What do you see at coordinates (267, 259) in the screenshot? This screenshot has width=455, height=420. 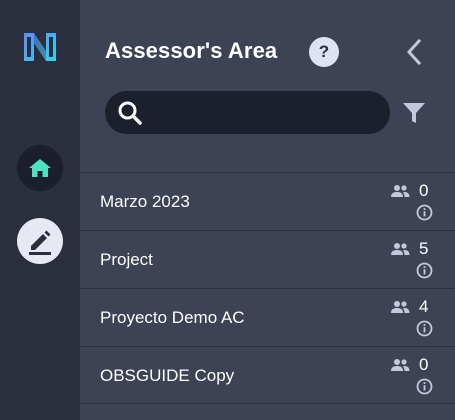 I see `project-row: Project 5` at bounding box center [267, 259].